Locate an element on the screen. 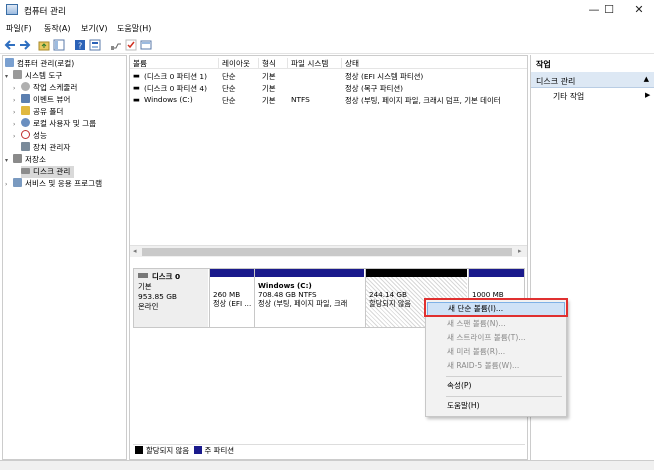  tree-item-device-manager: 장치 관리자 is located at coordinates (45, 148).